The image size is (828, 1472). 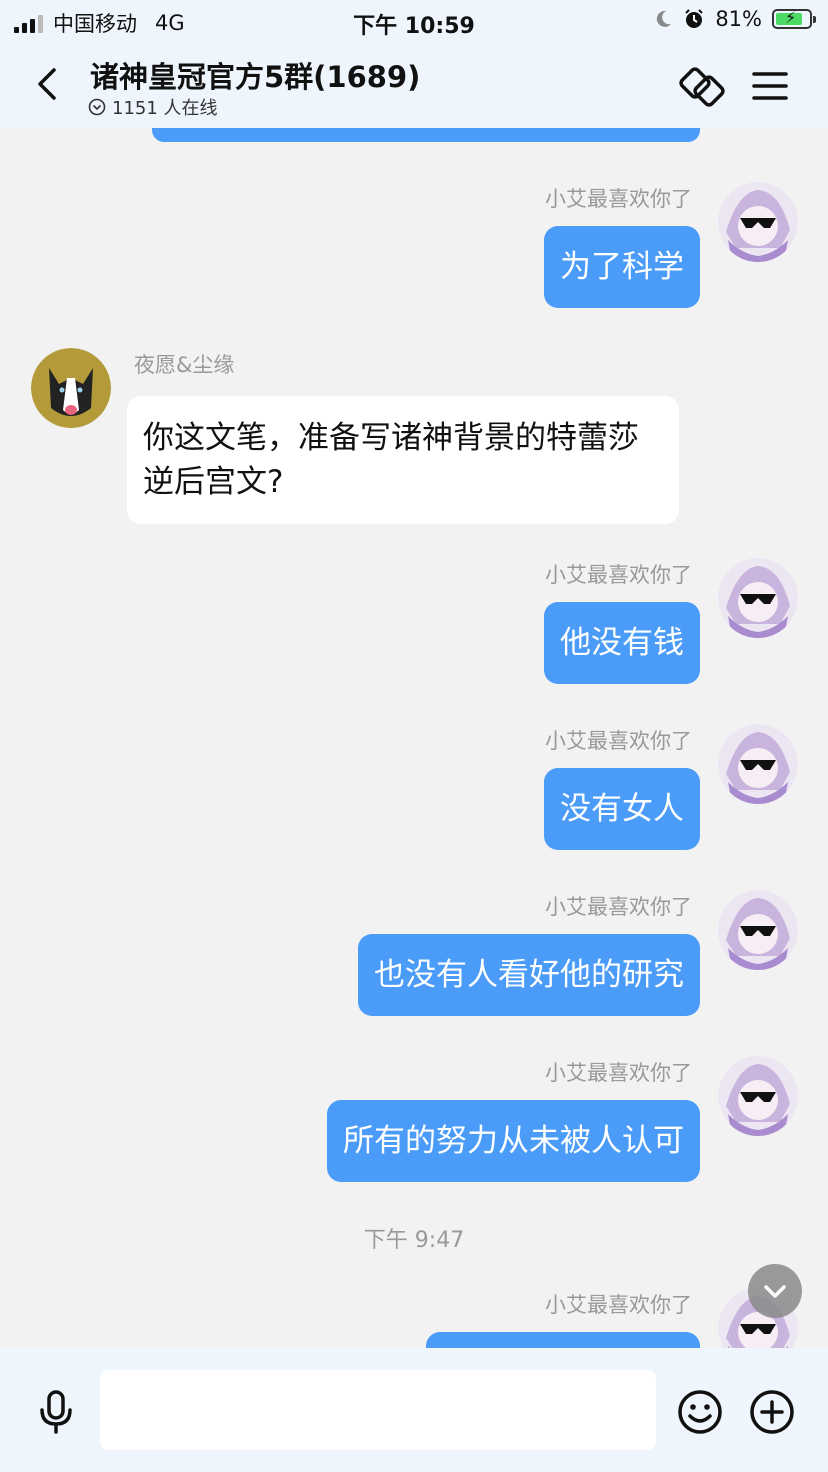 I want to click on online-count: 1151 人在线, so click(x=153, y=107).